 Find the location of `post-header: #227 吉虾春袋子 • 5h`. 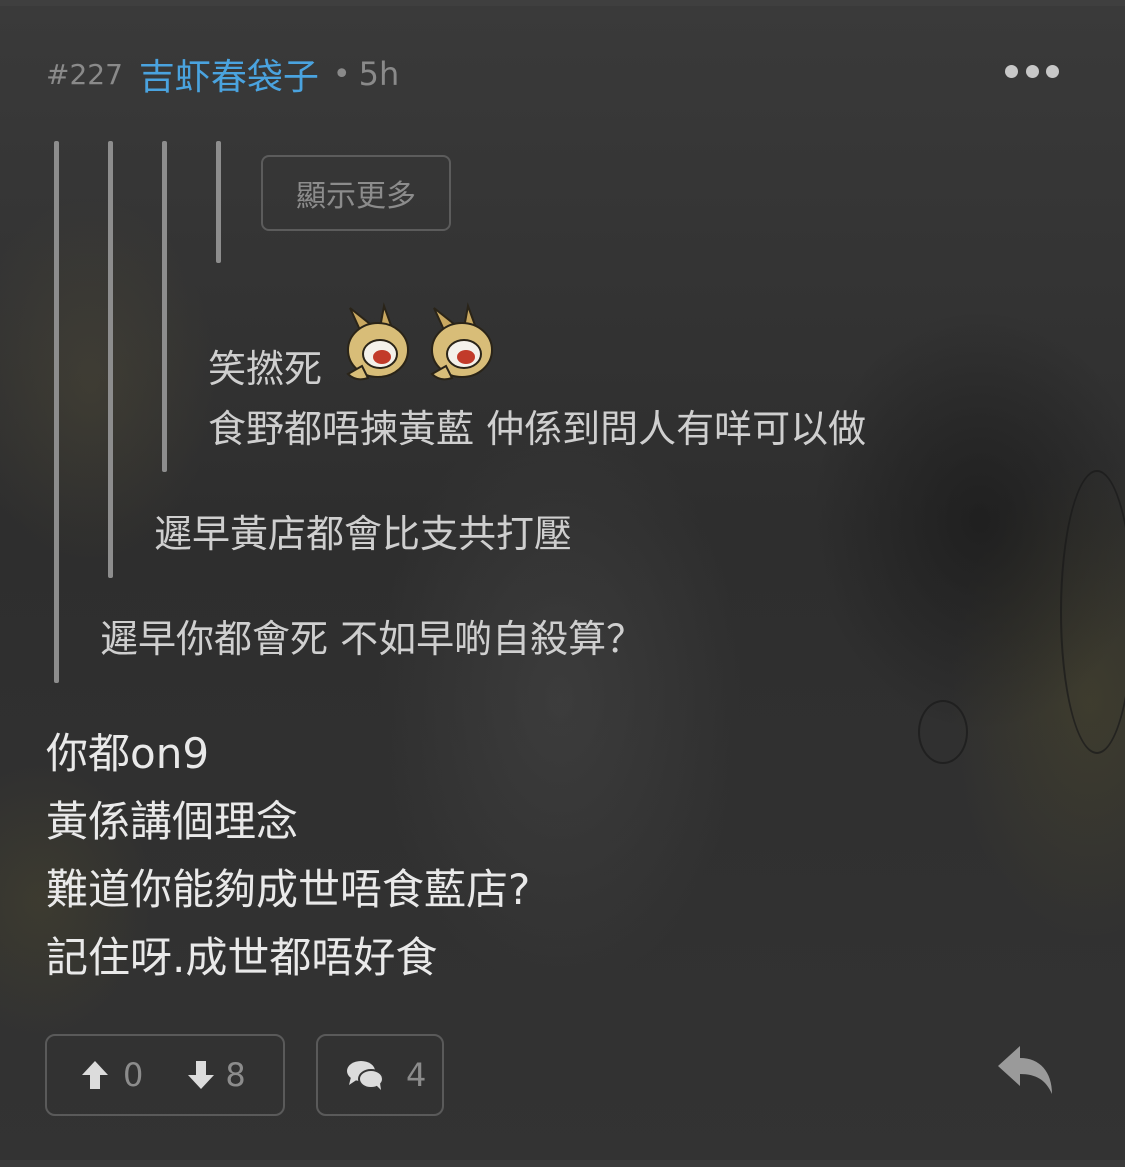

post-header: #227 吉虾春袋子 • 5h is located at coordinates (222, 74).